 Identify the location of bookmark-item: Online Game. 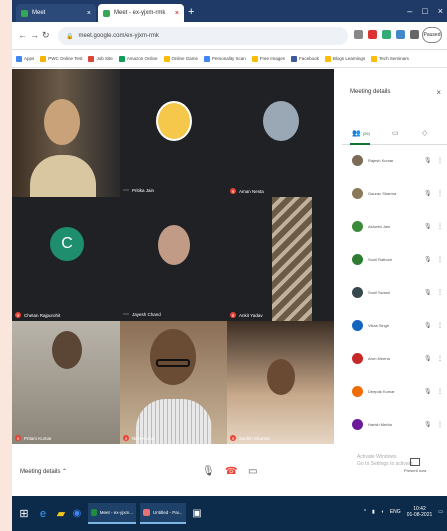
(180, 58).